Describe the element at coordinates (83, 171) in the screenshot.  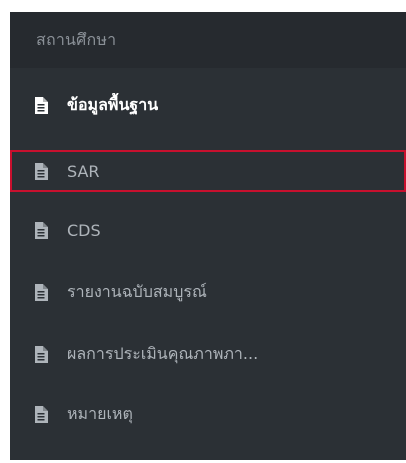
I see `sidebar-item-label: SAR` at that location.